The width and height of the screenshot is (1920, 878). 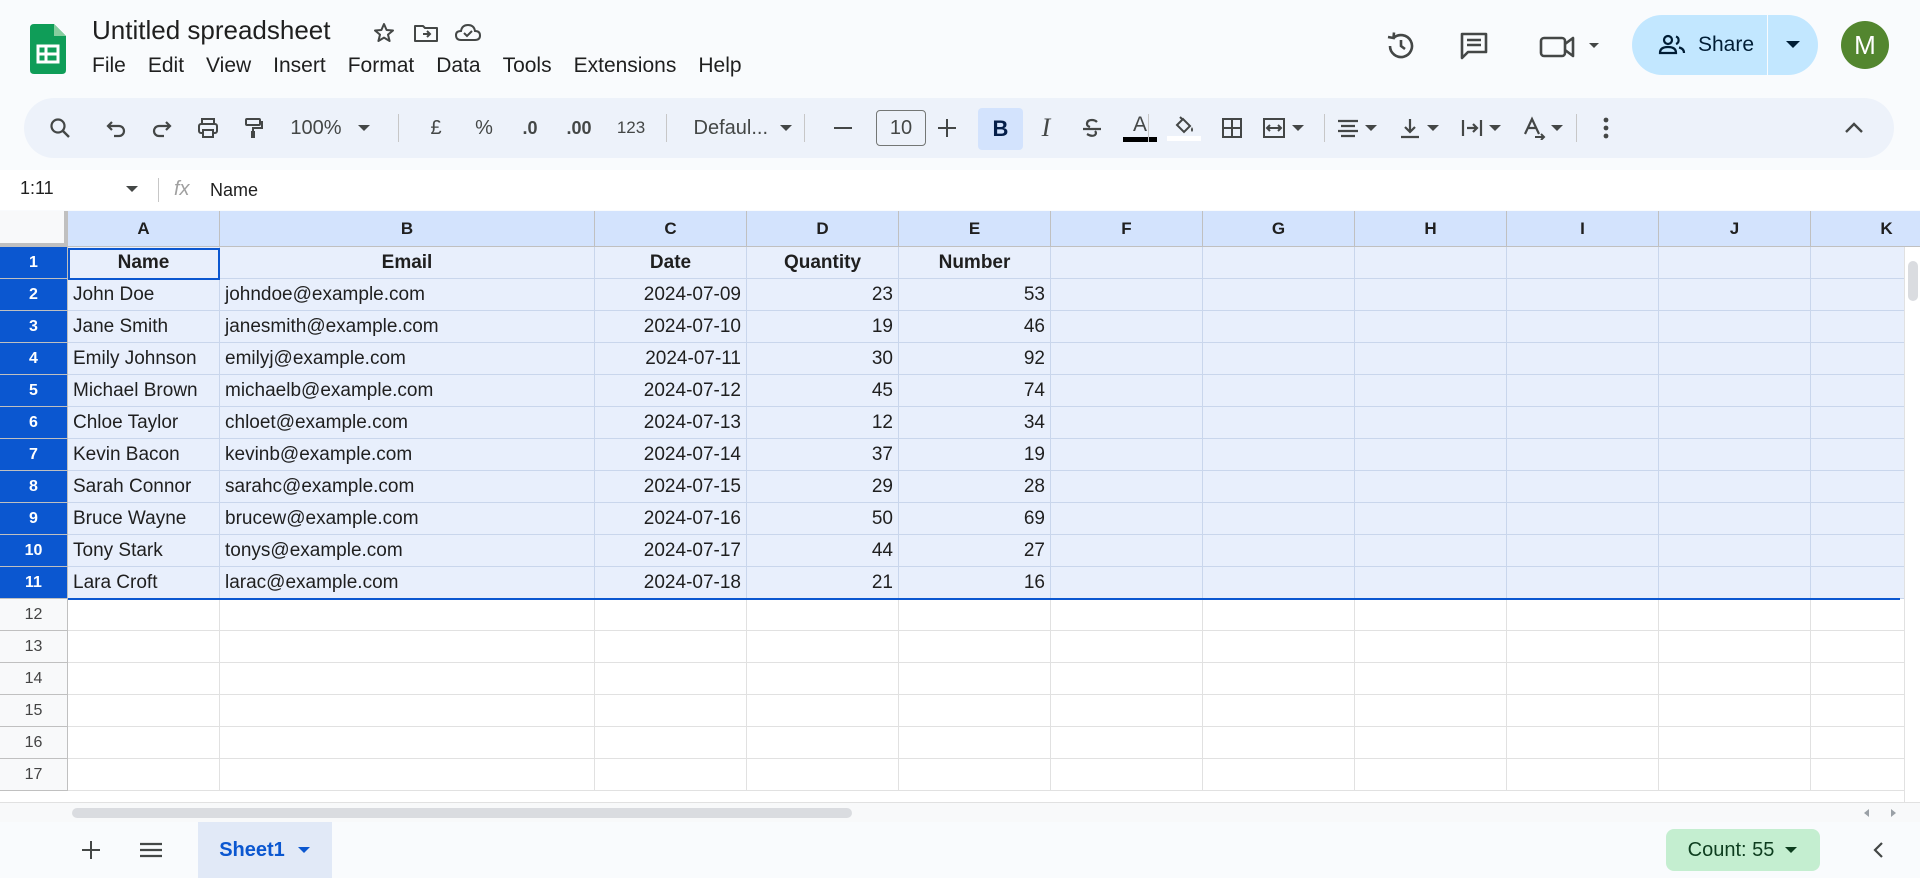 I want to click on cell-f14, so click(x=1127, y=679).